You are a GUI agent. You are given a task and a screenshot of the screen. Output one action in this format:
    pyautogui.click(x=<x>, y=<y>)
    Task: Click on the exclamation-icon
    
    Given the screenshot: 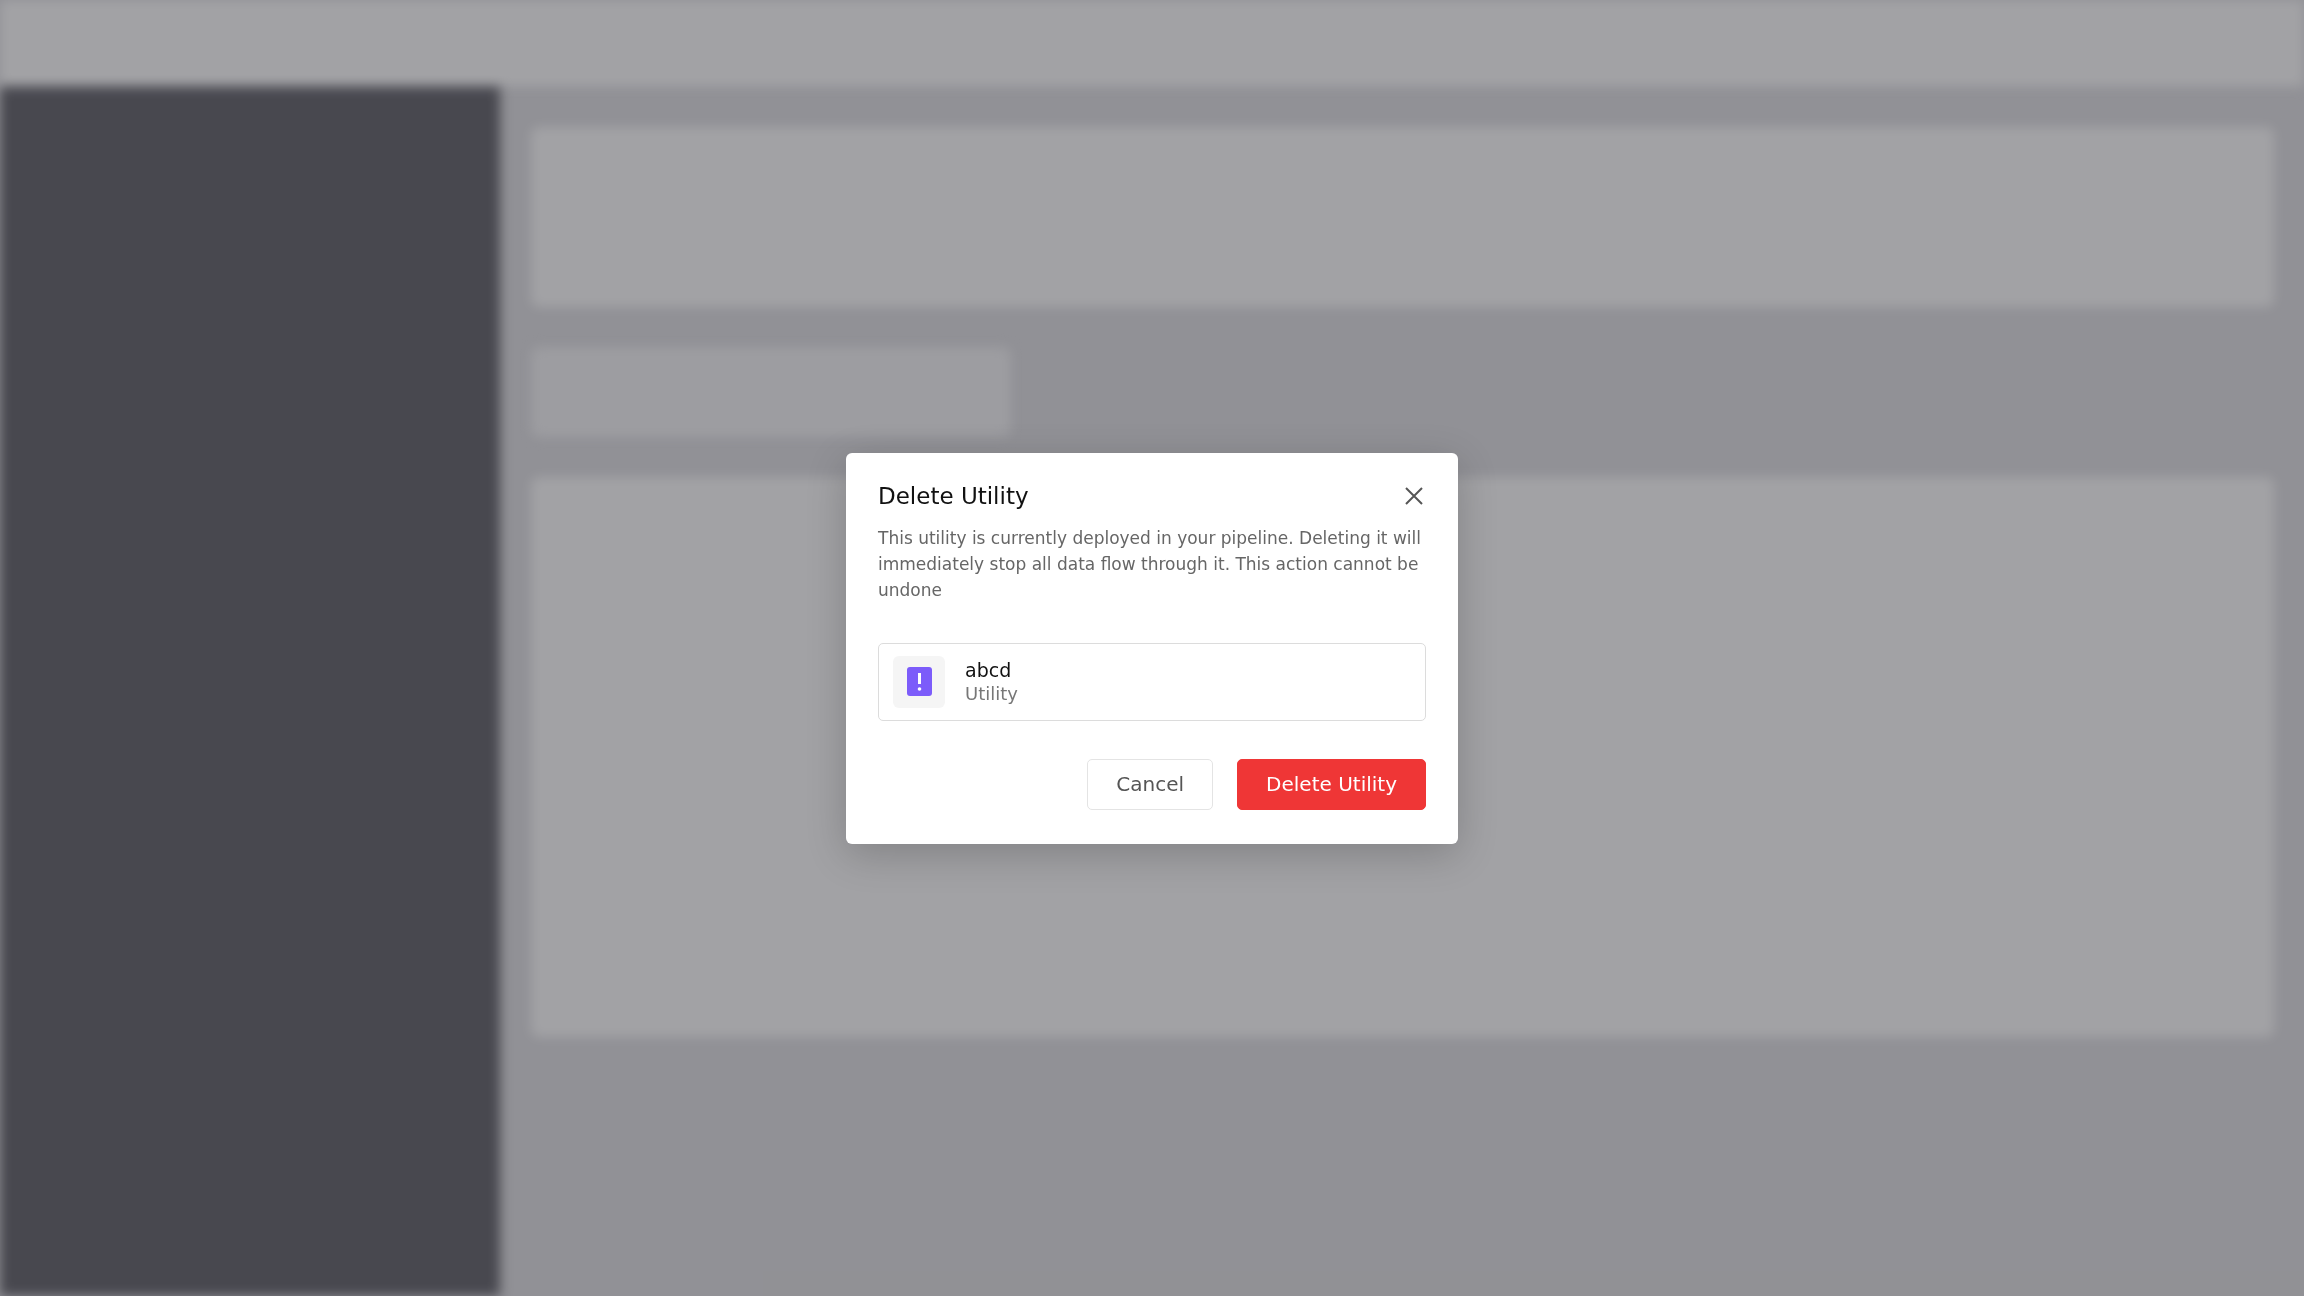 What is the action you would take?
    pyautogui.click(x=919, y=681)
    